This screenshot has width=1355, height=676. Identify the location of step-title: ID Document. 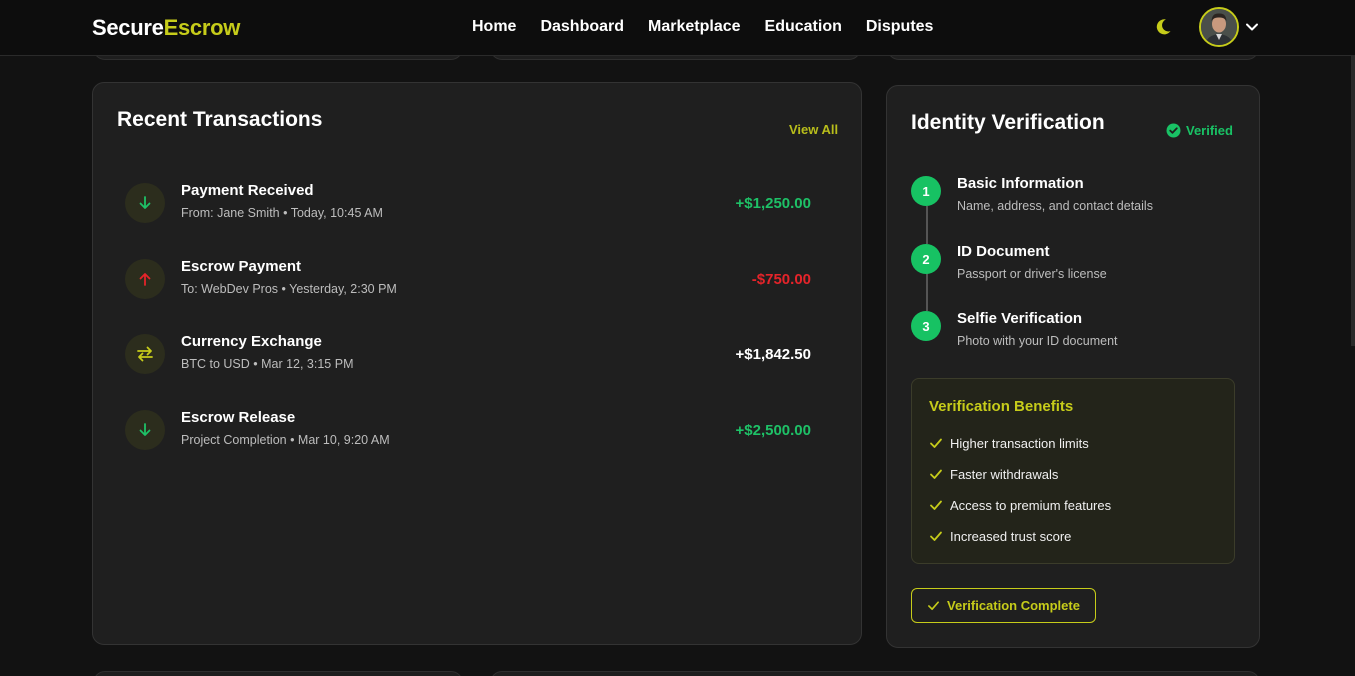
(1003, 251).